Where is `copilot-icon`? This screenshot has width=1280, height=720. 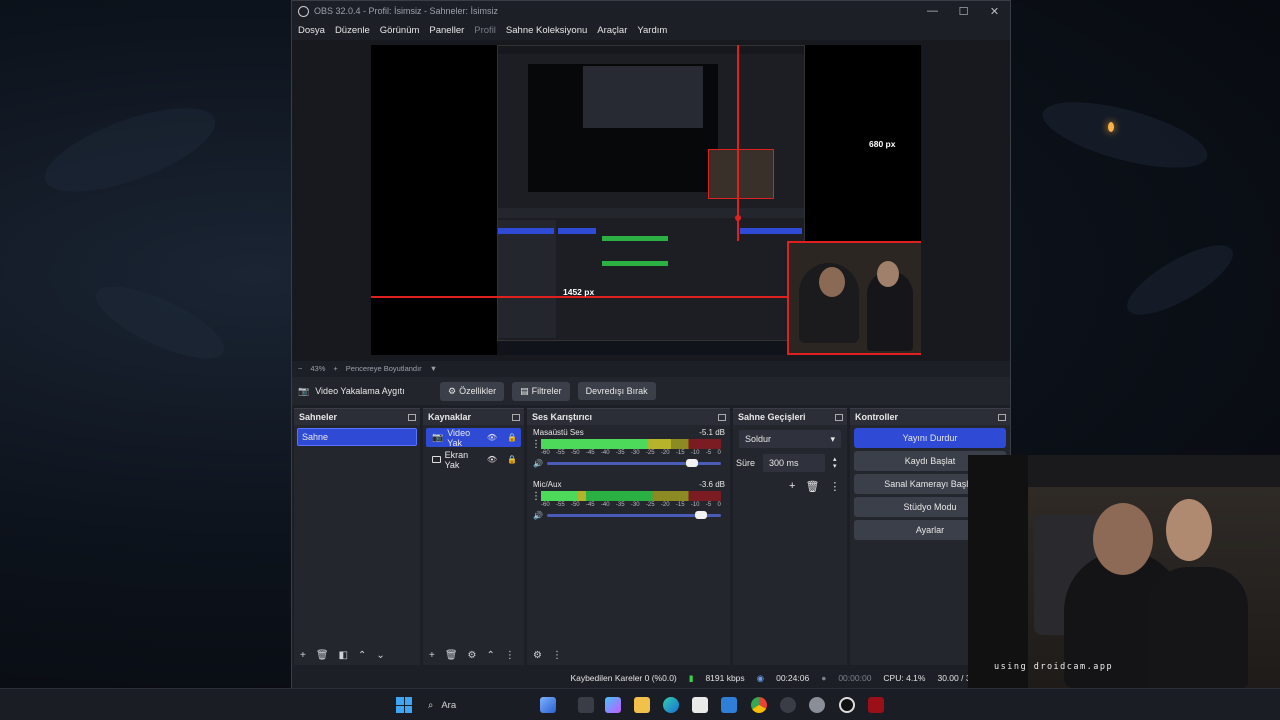 copilot-icon is located at coordinates (613, 705).